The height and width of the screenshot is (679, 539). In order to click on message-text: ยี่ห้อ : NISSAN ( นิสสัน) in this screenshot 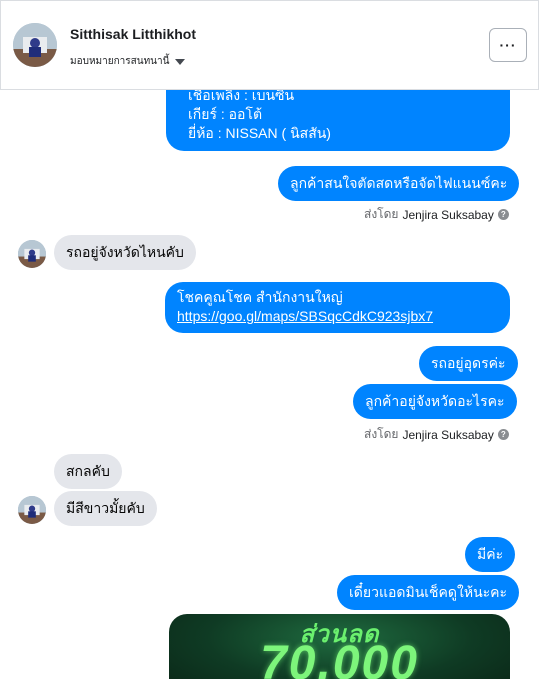, I will do `click(259, 133)`.